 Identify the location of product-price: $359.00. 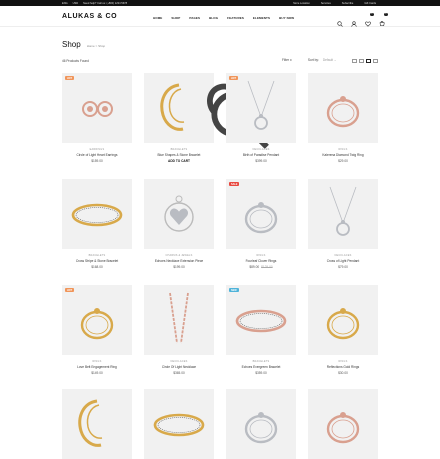
(261, 373).